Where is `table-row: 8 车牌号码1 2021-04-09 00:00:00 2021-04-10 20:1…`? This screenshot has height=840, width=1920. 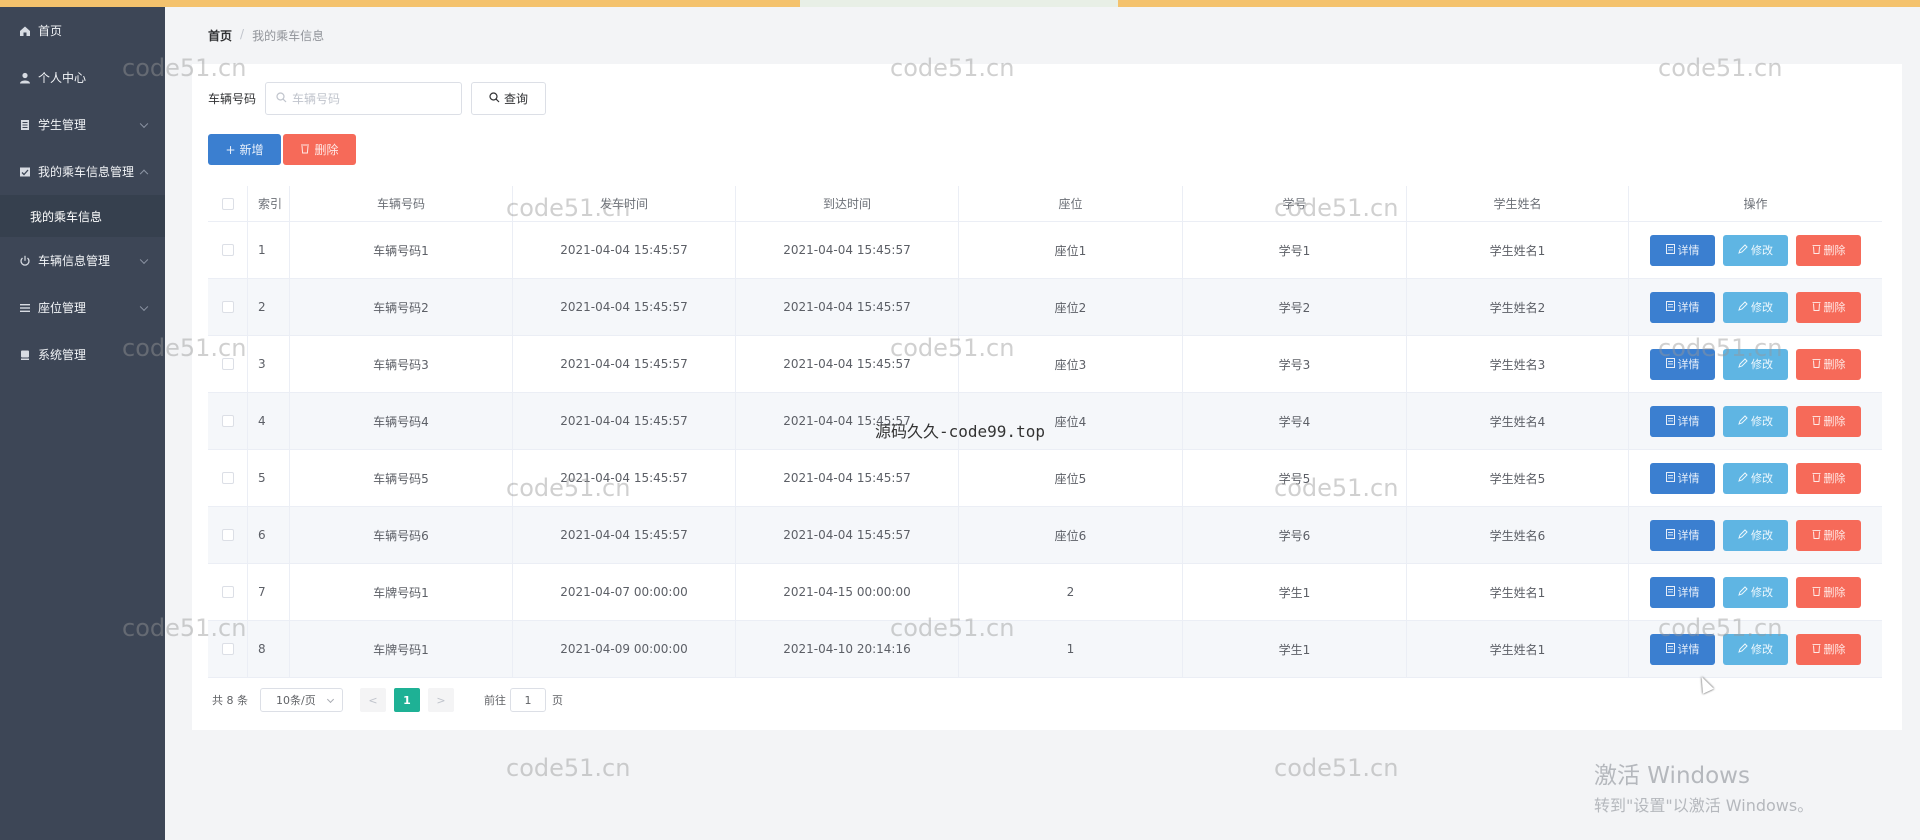 table-row: 8 车牌号码1 2021-04-09 00:00:00 2021-04-10 20:1… is located at coordinates (1045, 649).